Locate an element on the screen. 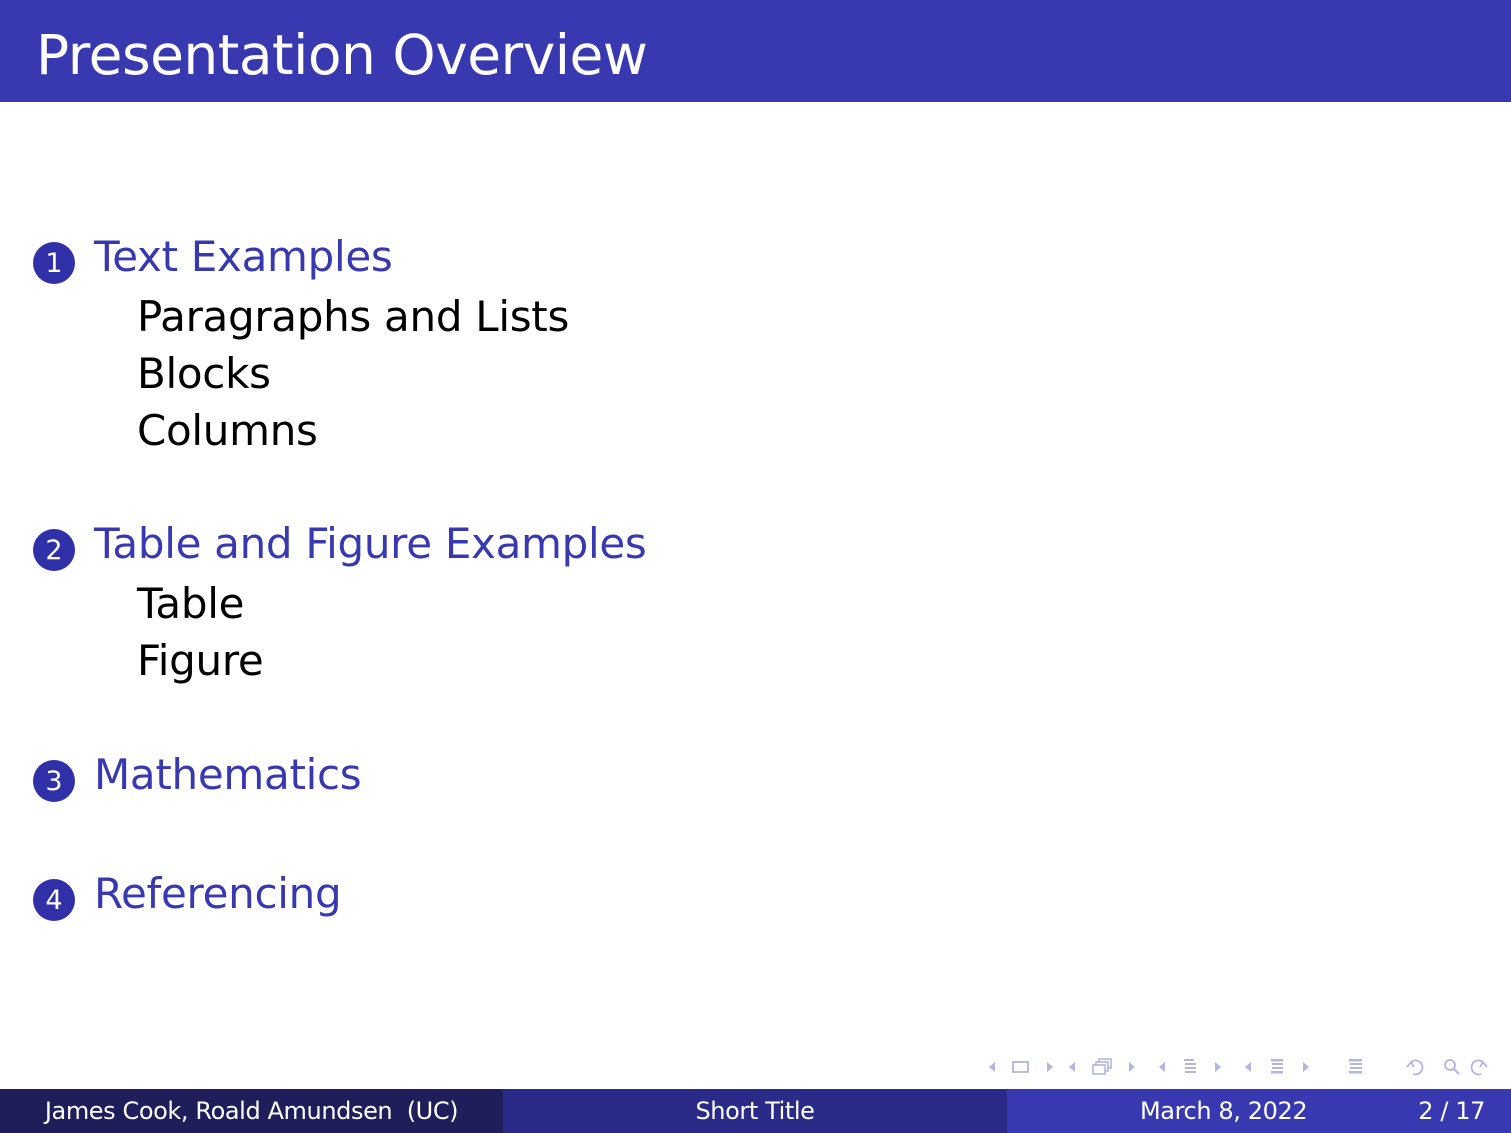 This screenshot has height=1133, width=1511. slide-title: Presentation Overview is located at coordinates (342, 55).